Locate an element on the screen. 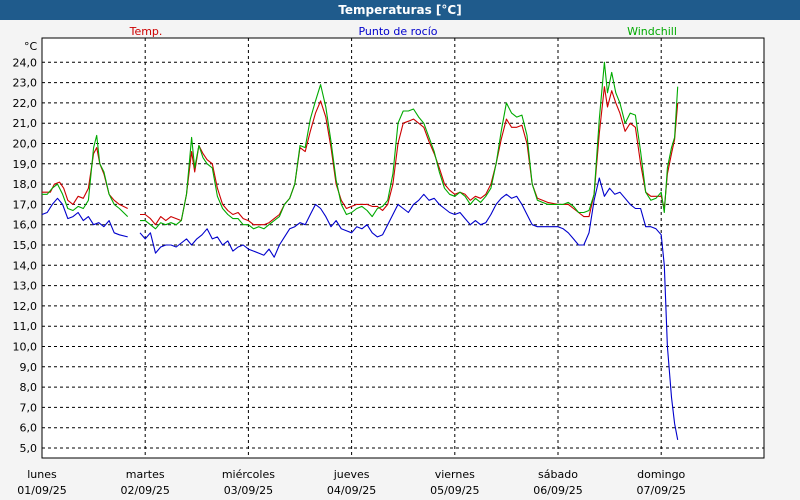  legend: Temp. Punto de rocío Windchill is located at coordinates (403, 31).